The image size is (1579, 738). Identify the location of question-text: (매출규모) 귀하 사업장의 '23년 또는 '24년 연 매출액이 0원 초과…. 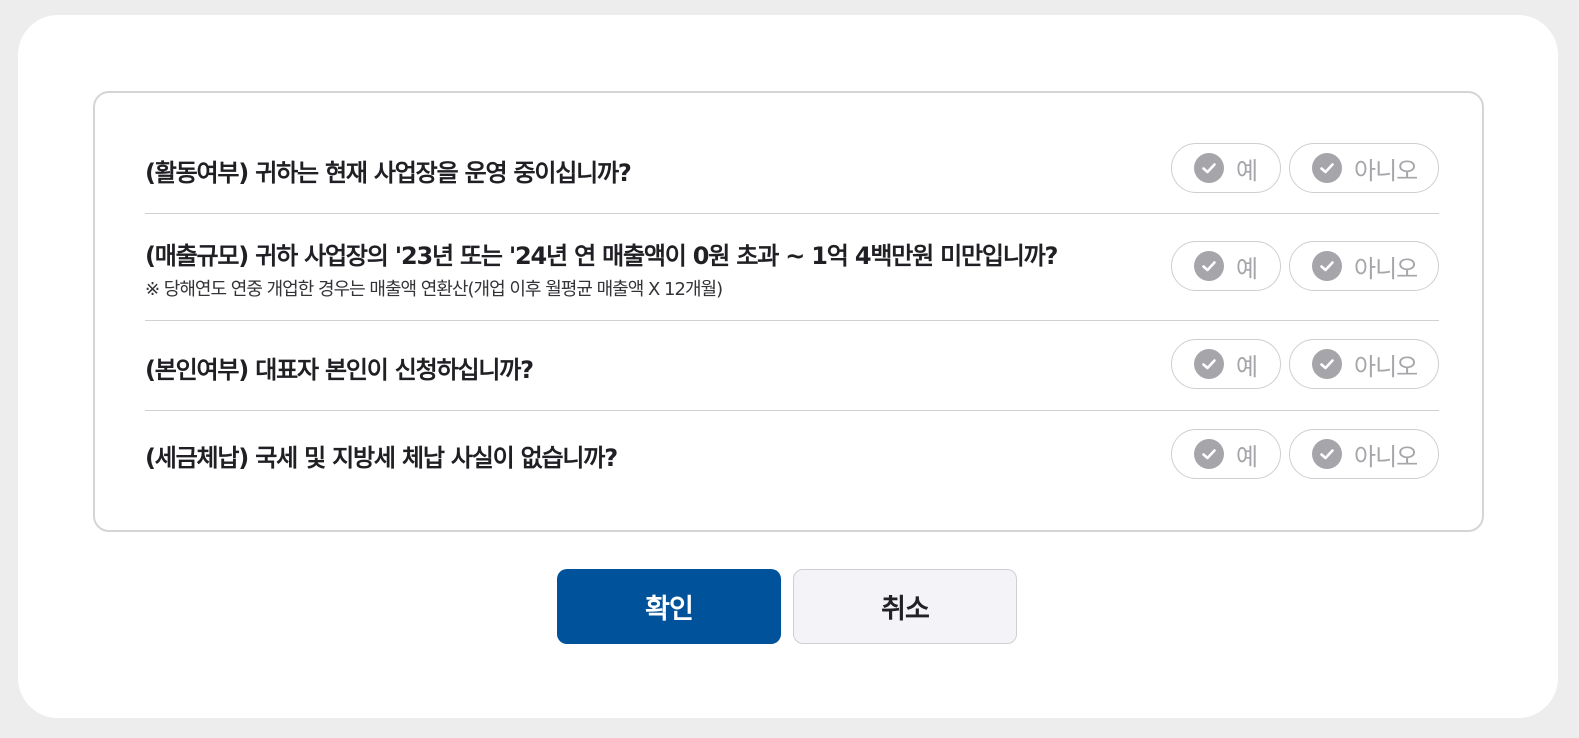
(601, 256).